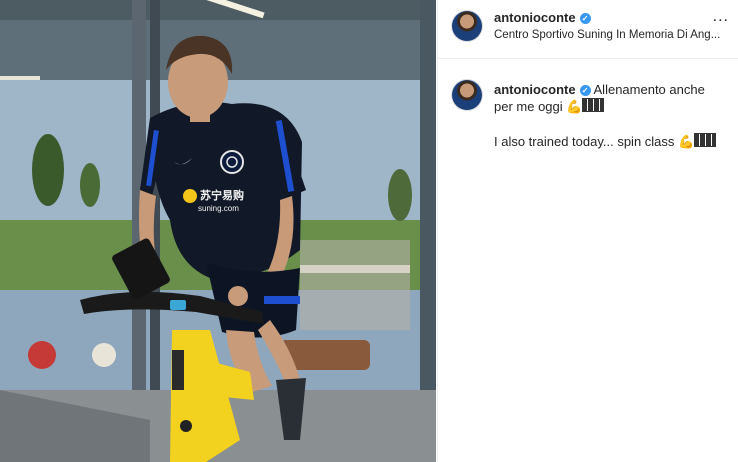 The height and width of the screenshot is (462, 738). I want to click on caption-text-english: I also trained today... spin class, so click(584, 141).